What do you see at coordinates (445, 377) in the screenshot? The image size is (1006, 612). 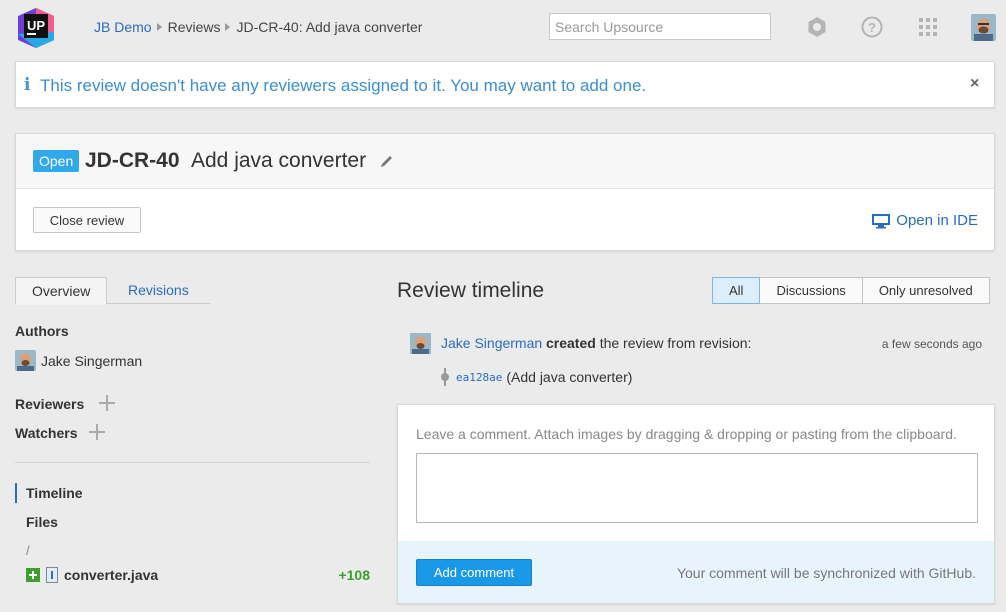 I see `commit-icon` at bounding box center [445, 377].